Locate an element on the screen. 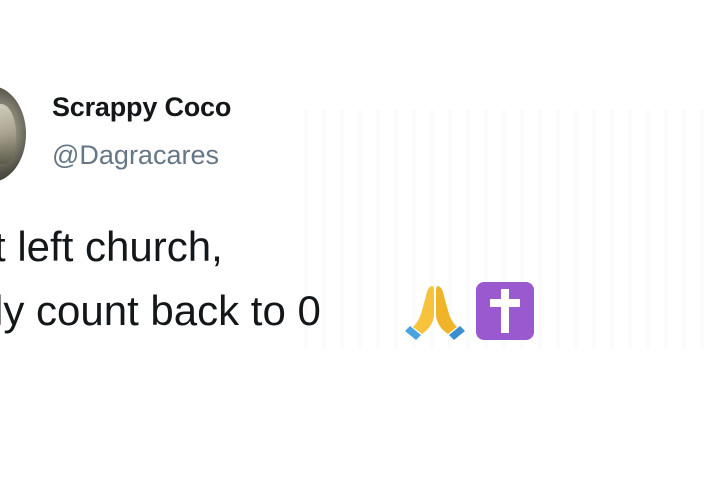  avatar is located at coordinates (13, 134).